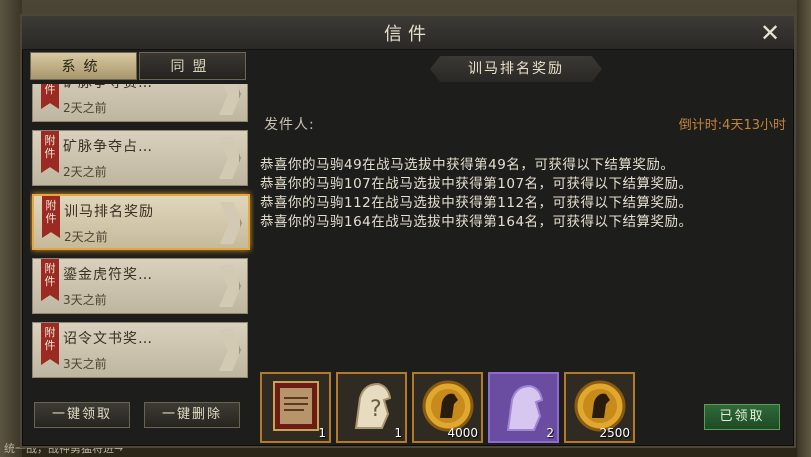 Image resolution: width=811 pixels, height=457 pixels. I want to click on reward-count: 2, so click(550, 433).